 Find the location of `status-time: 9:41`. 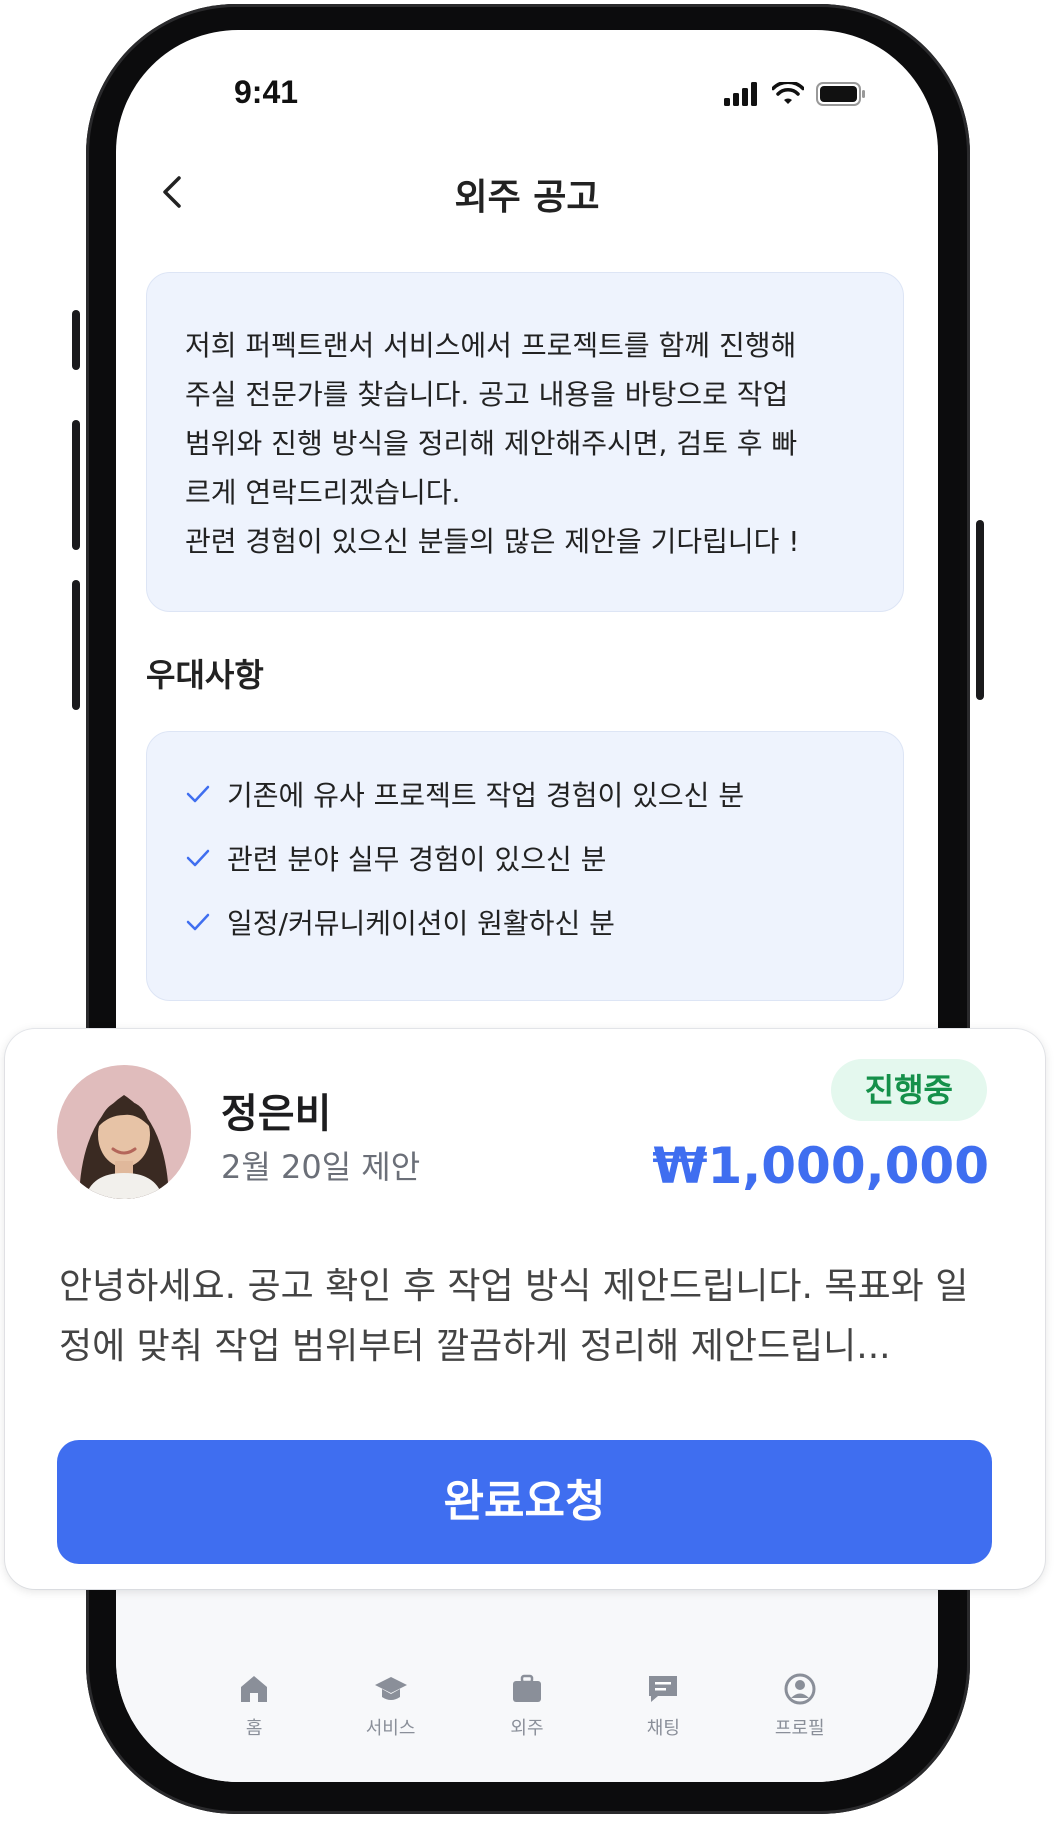

status-time: 9:41 is located at coordinates (266, 92).